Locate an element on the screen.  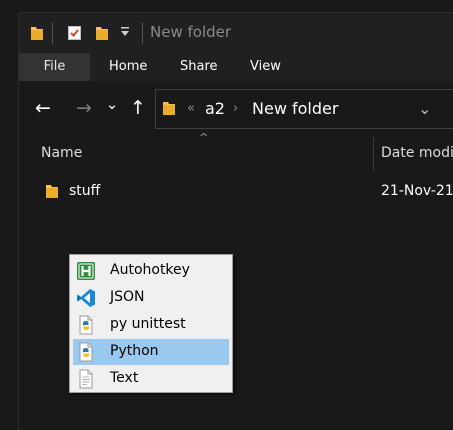
menu-item-text: Text is located at coordinates (151, 379).